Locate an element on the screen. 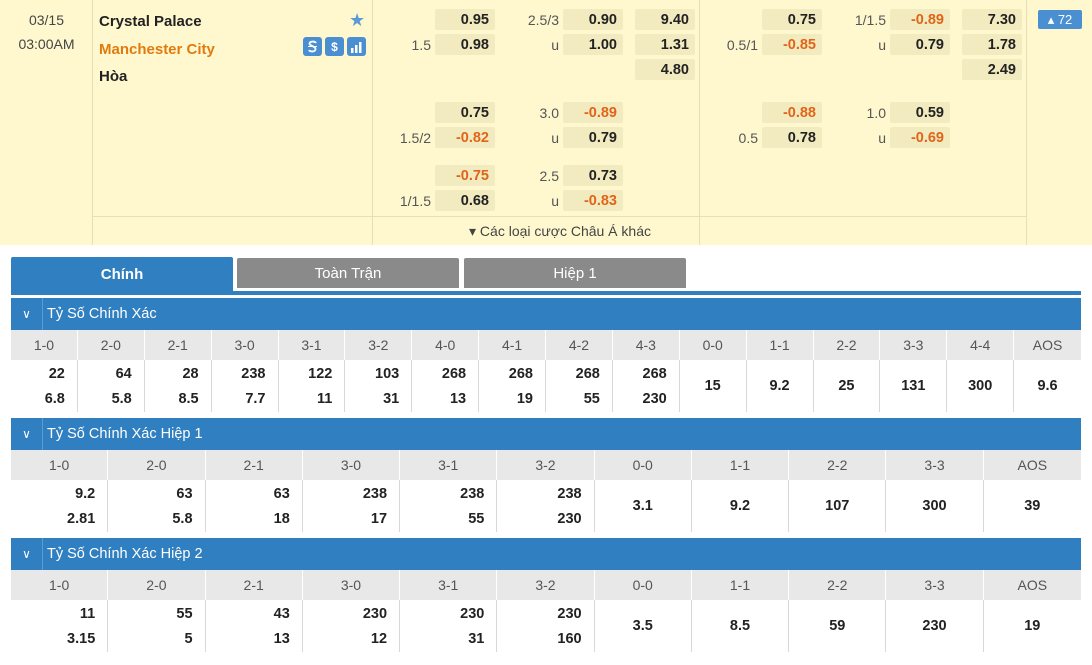  away-score-odds: 7.7 is located at coordinates (255, 399).